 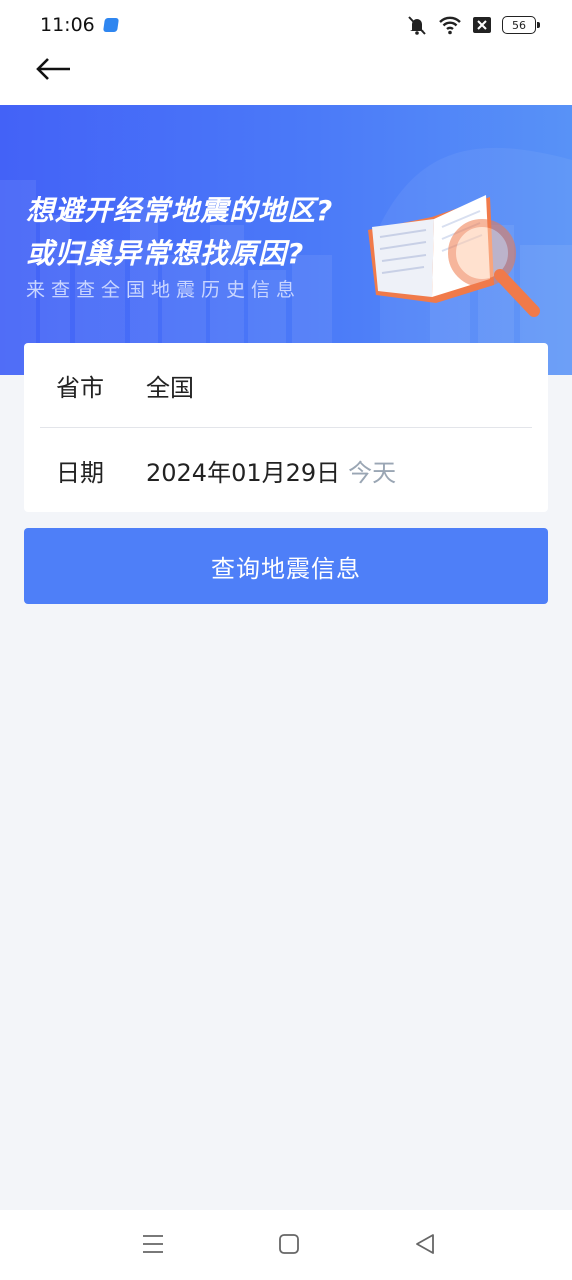 I want to click on date-hint: 今天, so click(x=372, y=472).